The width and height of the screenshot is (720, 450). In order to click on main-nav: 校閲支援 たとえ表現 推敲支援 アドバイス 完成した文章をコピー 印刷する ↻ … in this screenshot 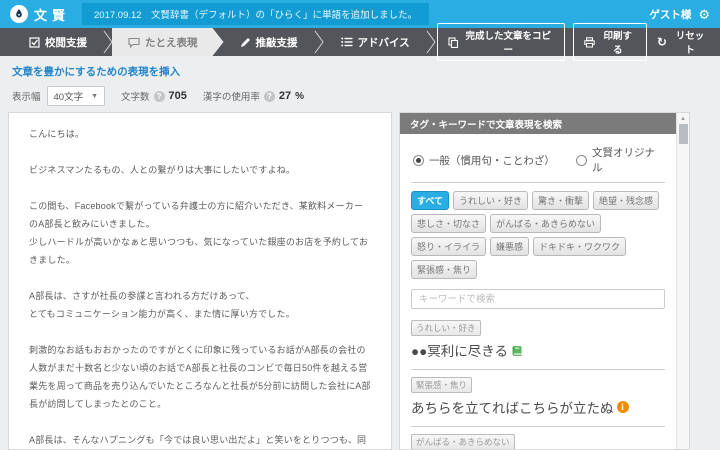, I will do `click(360, 42)`.